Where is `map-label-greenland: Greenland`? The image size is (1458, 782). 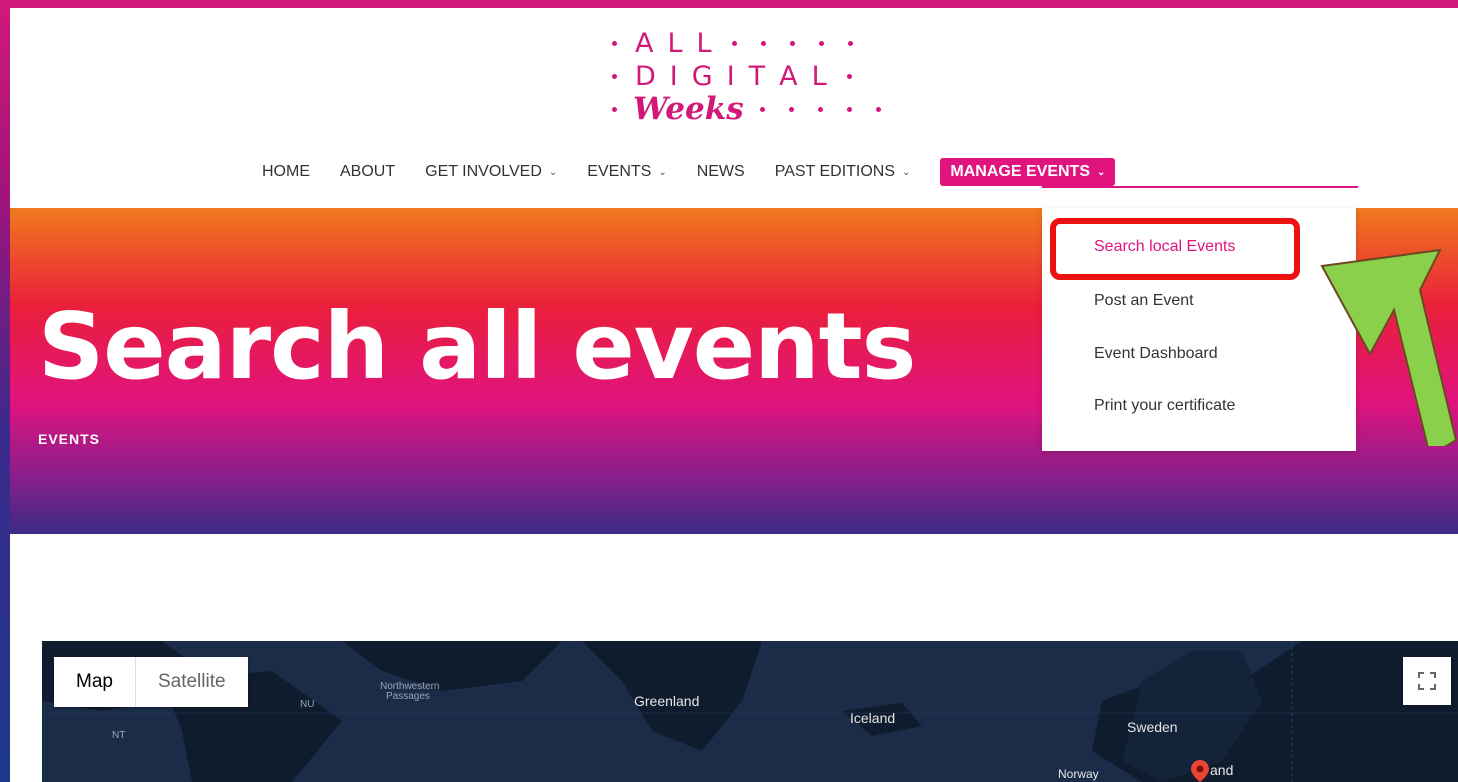 map-label-greenland: Greenland is located at coordinates (667, 701).